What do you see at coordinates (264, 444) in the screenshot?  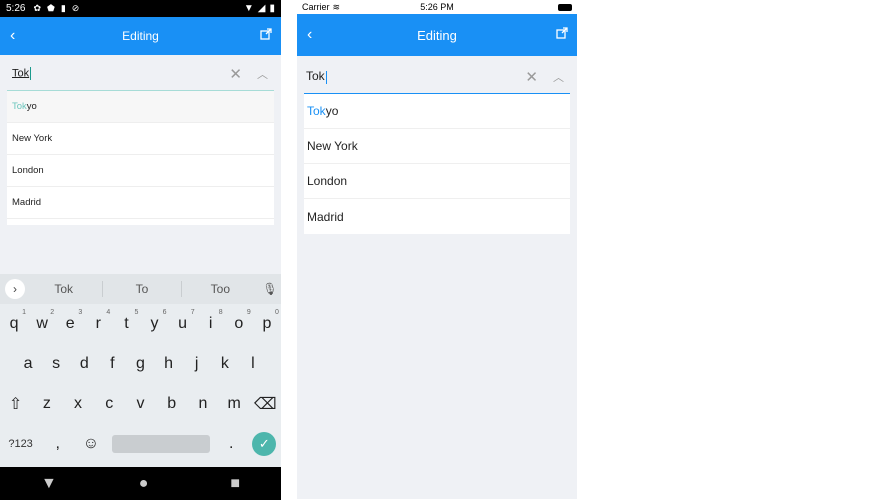 I see `done-check-icon: ✓` at bounding box center [264, 444].